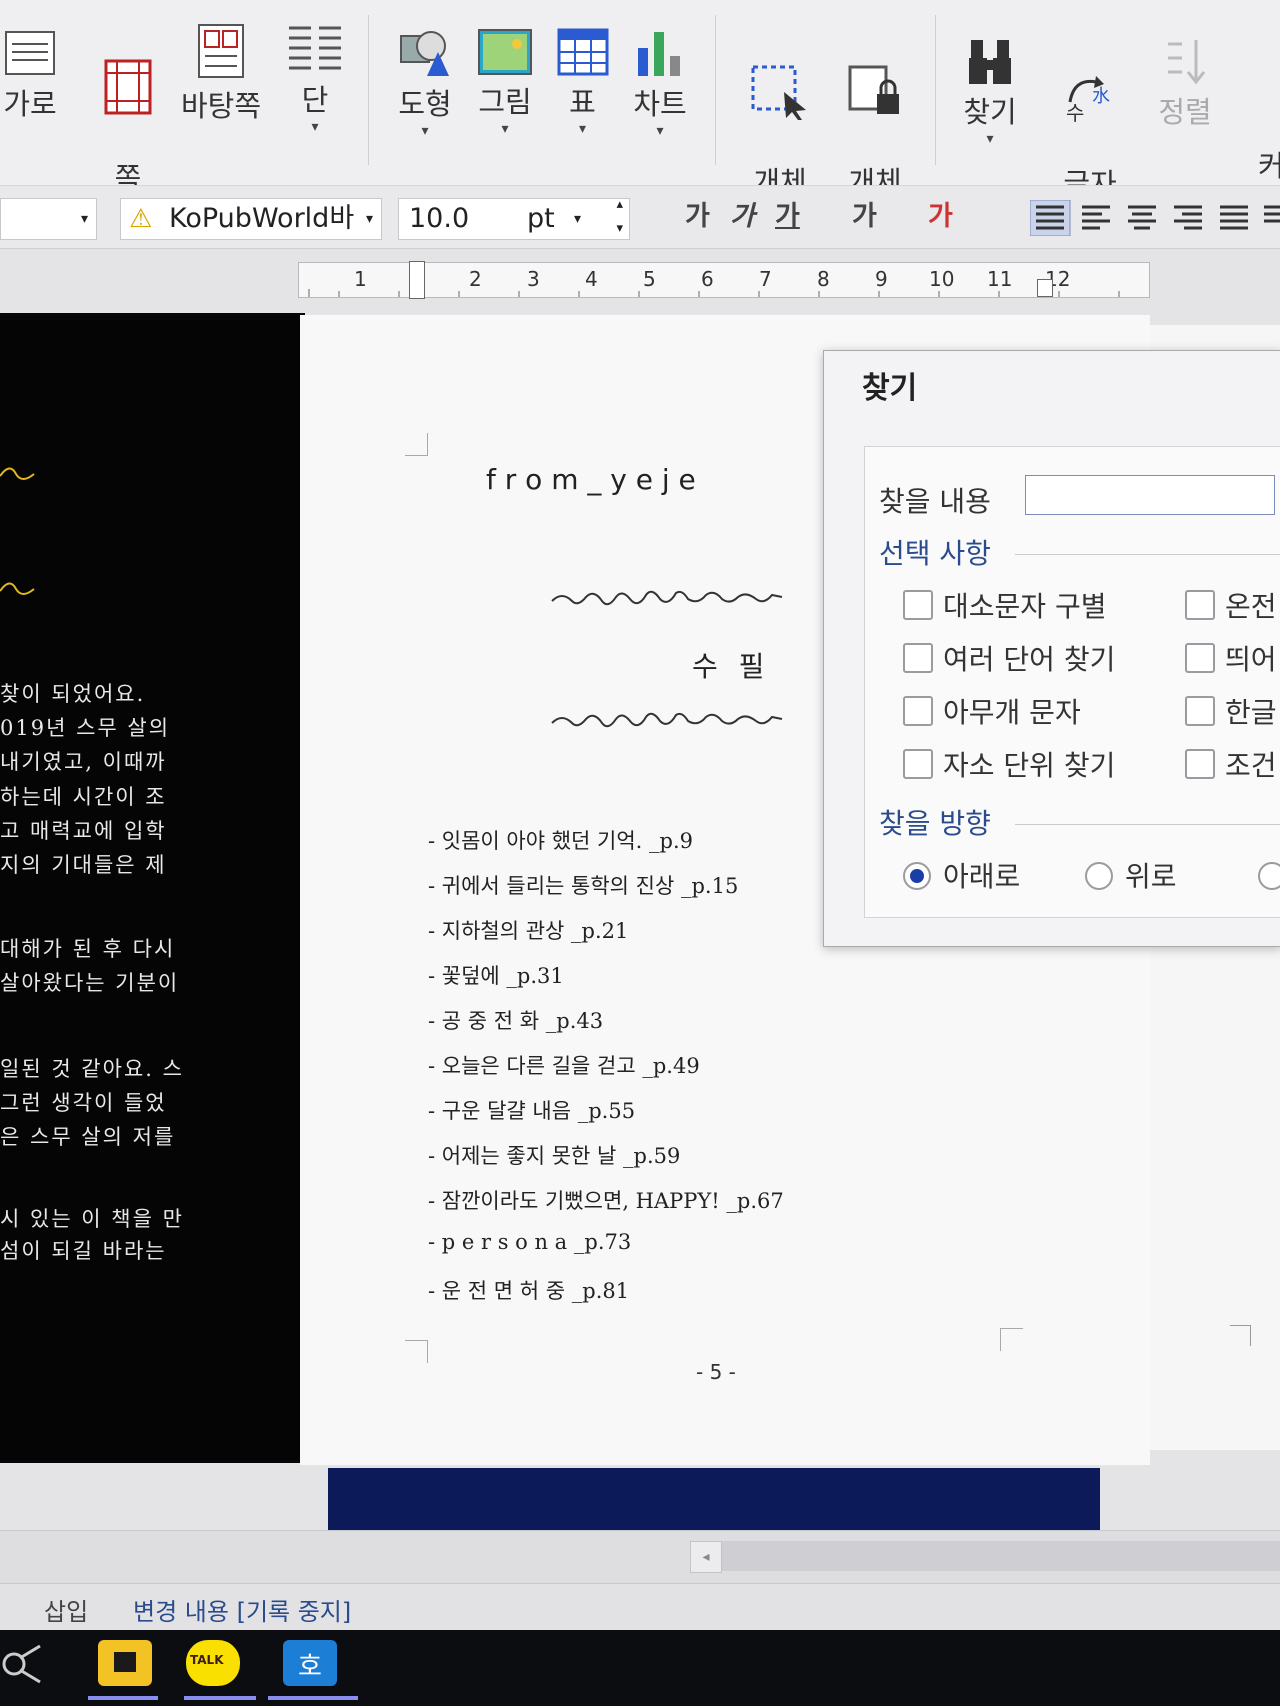 The image size is (1280, 1706). What do you see at coordinates (88, 1137) in the screenshot?
I see `body-text-line: 은 스무 살의 저를` at bounding box center [88, 1137].